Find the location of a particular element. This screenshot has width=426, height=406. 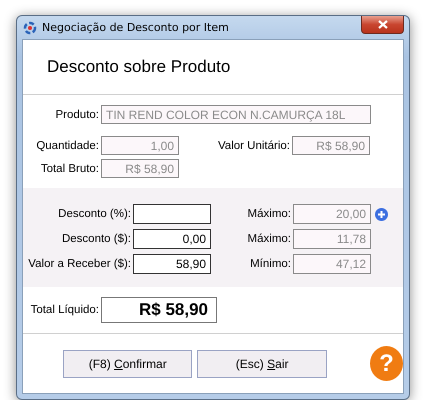

input-field: 0,00 is located at coordinates (172, 239).